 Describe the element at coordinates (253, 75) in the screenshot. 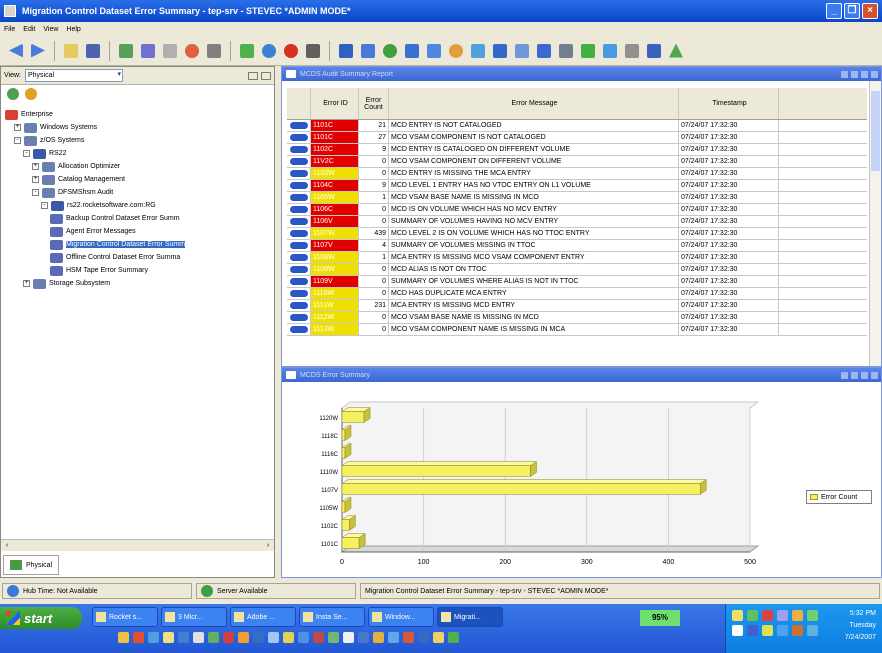

I see `split-vertical-icon` at that location.